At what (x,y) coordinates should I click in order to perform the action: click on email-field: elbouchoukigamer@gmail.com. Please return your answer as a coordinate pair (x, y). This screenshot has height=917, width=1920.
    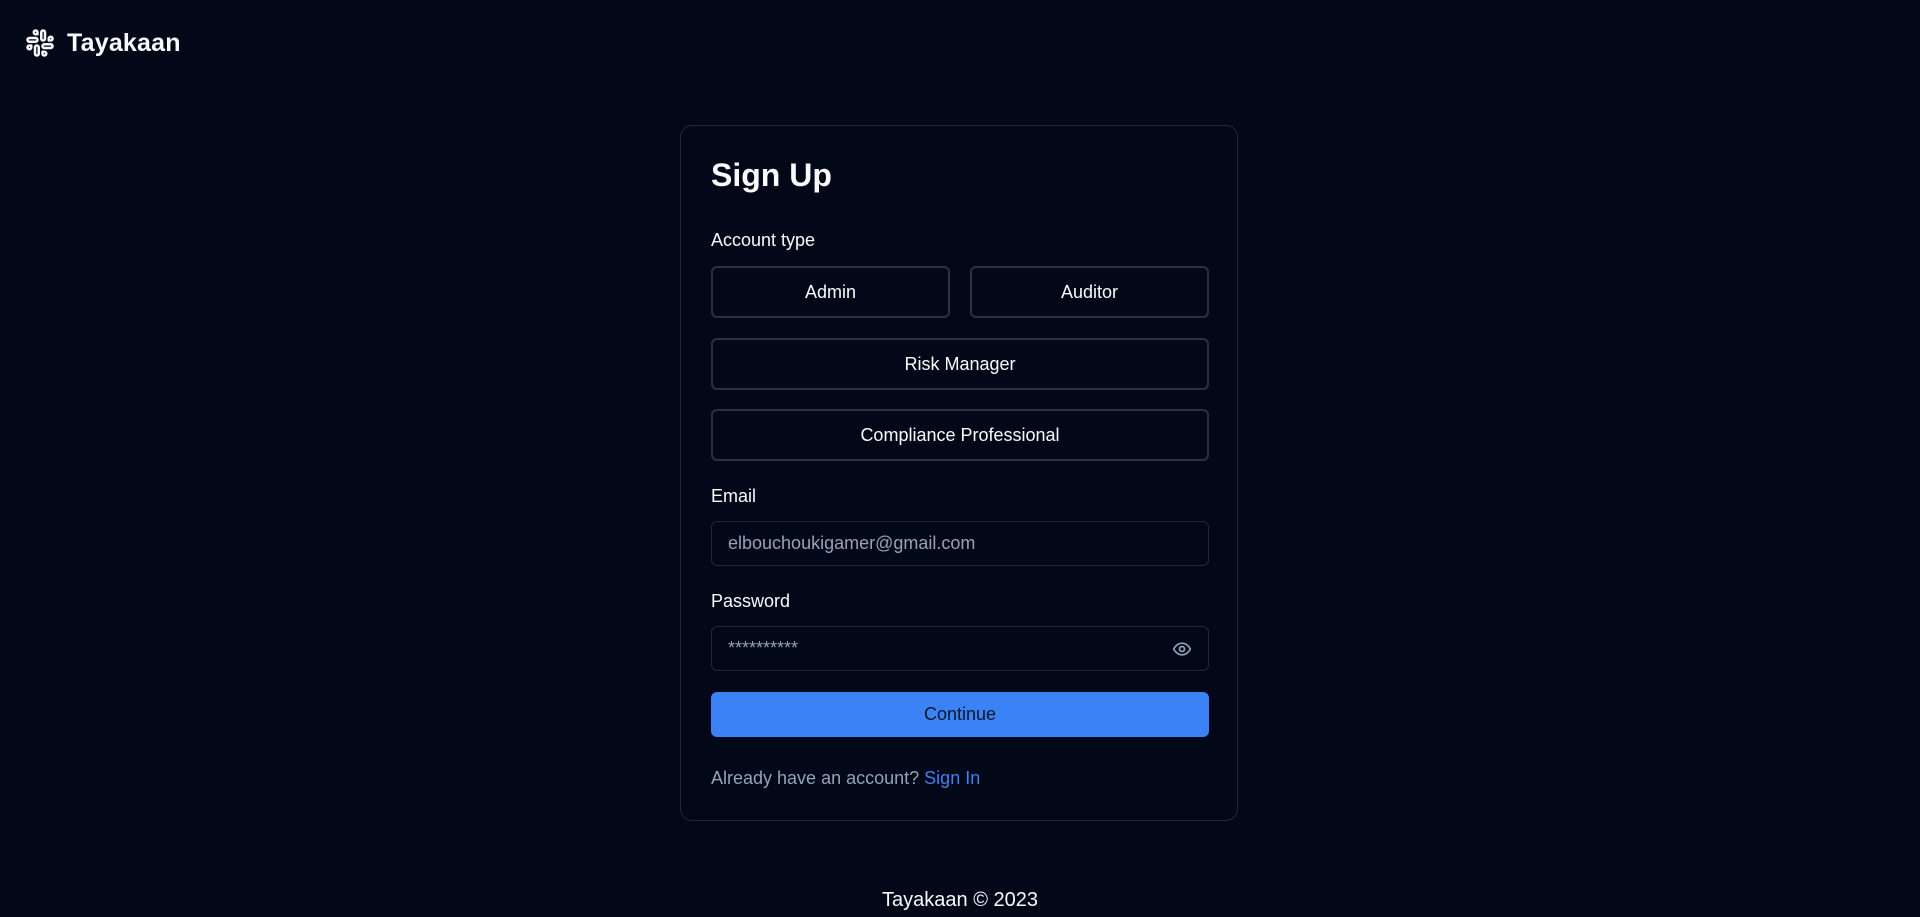
    Looking at the image, I should click on (960, 543).